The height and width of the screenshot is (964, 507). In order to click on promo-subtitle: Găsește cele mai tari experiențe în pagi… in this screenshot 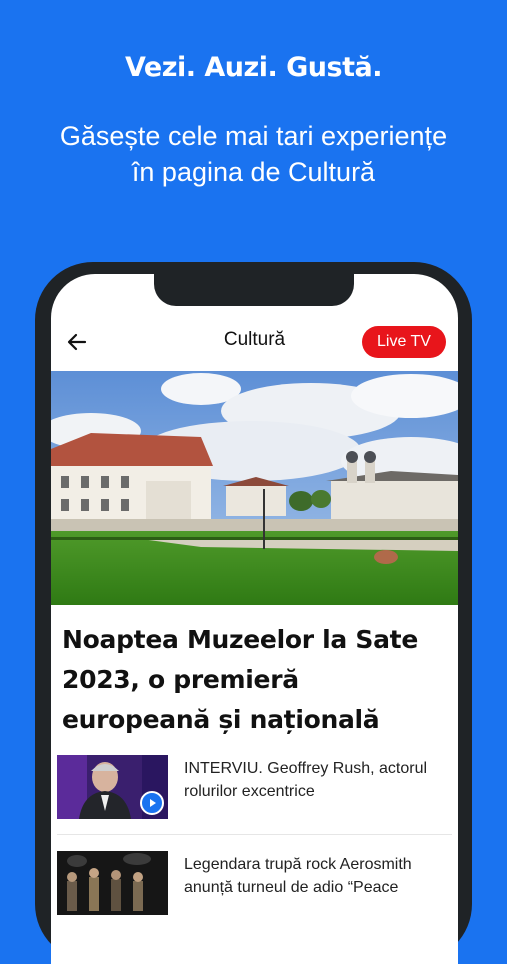, I will do `click(253, 154)`.